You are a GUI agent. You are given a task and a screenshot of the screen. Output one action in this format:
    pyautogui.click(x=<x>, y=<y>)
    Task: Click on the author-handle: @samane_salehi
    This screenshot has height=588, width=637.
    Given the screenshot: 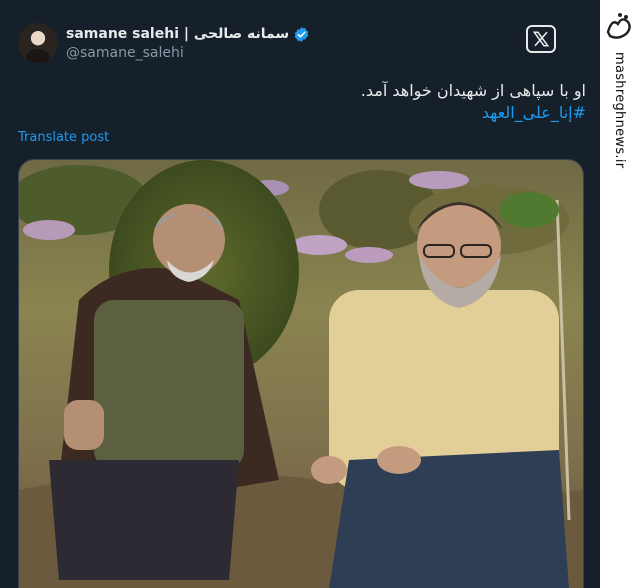 What is the action you would take?
    pyautogui.click(x=125, y=53)
    